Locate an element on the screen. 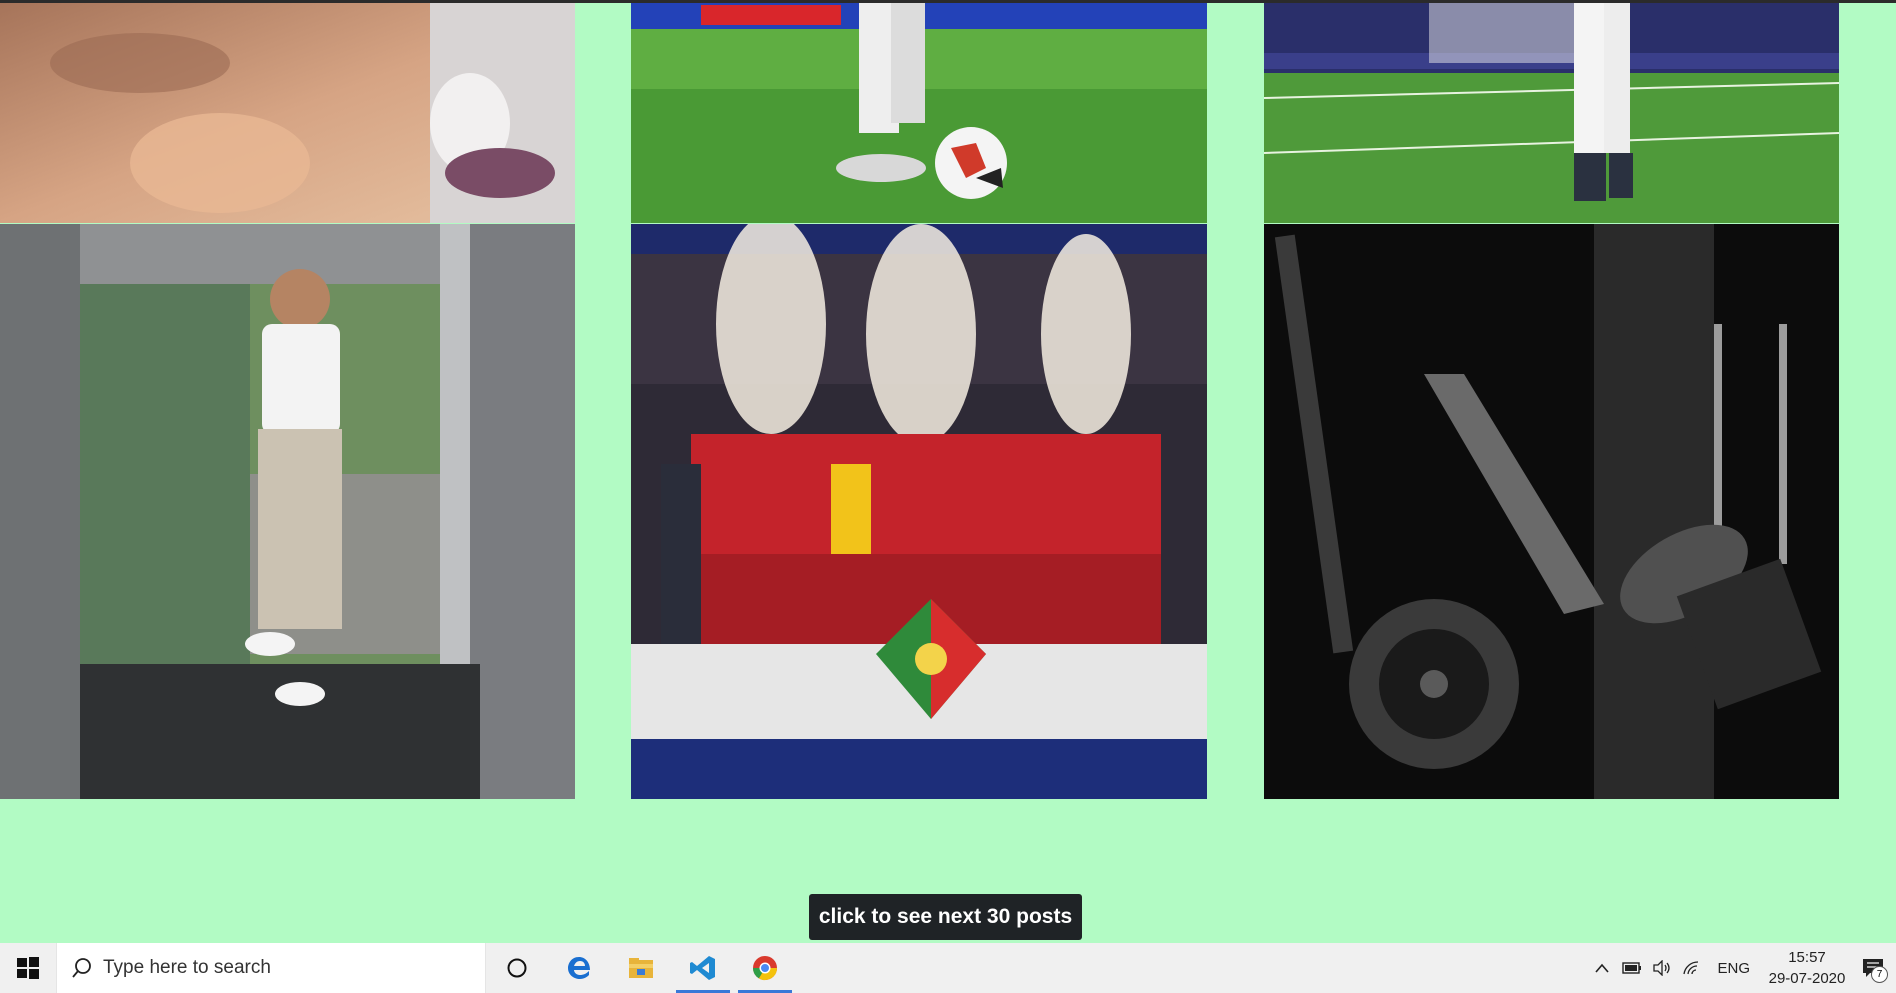 The width and height of the screenshot is (1896, 993). action-center-button: 7 is located at coordinates (1873, 968).